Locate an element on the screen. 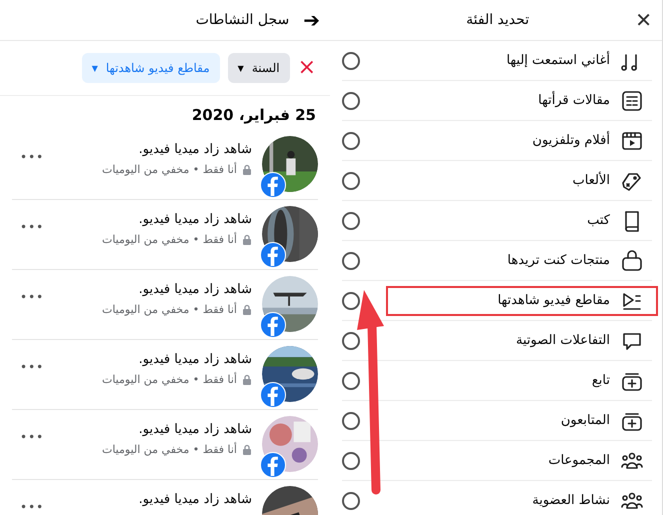 Image resolution: width=663 pixels, height=515 pixels. panel-title: تحديد الفئة is located at coordinates (498, 20).